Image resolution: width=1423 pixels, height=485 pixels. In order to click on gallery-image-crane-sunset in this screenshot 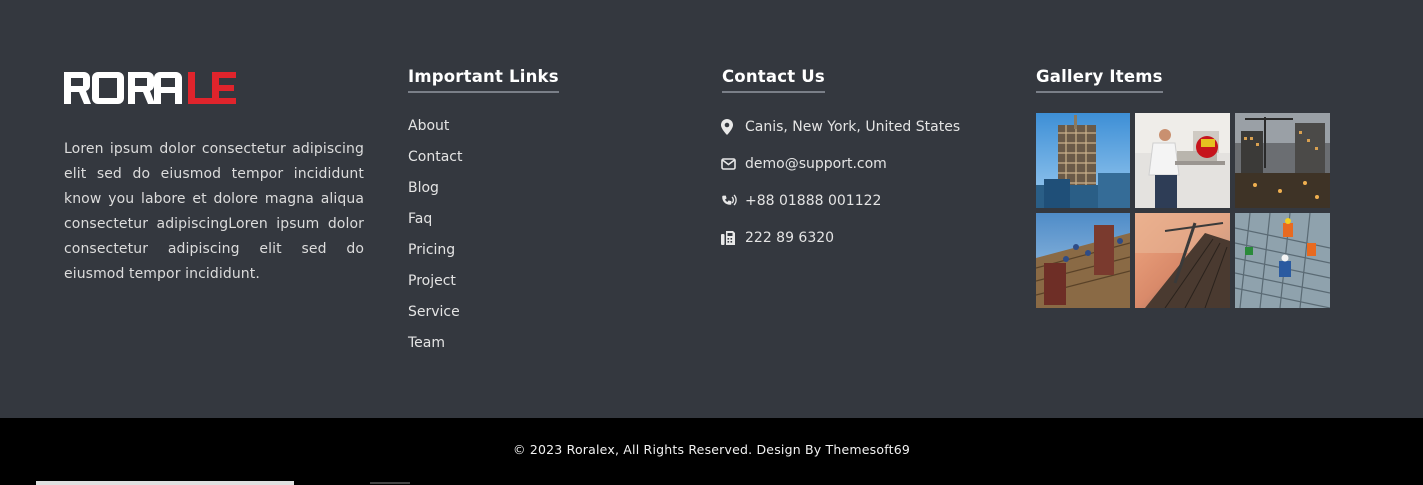, I will do `click(1182, 260)`.